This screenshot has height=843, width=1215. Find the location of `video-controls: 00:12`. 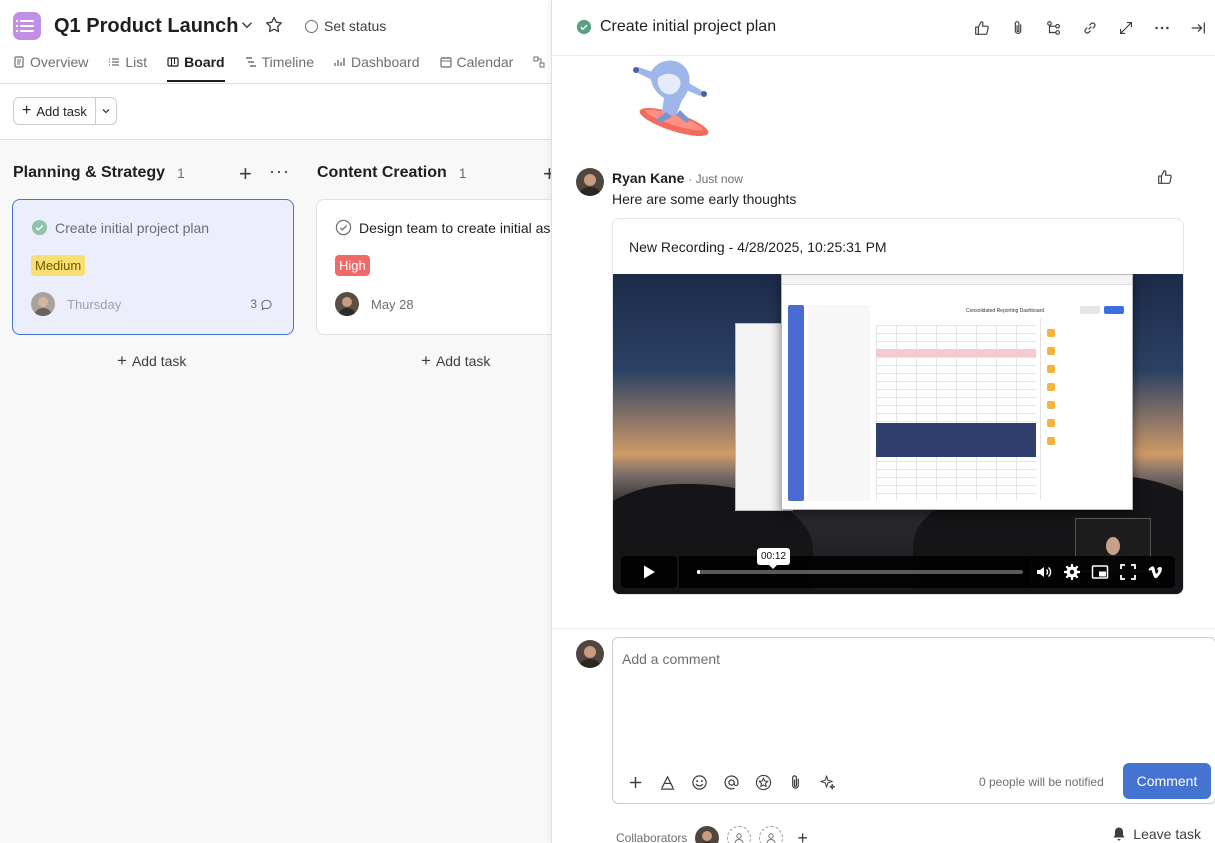

video-controls: 00:12 is located at coordinates (898, 568).